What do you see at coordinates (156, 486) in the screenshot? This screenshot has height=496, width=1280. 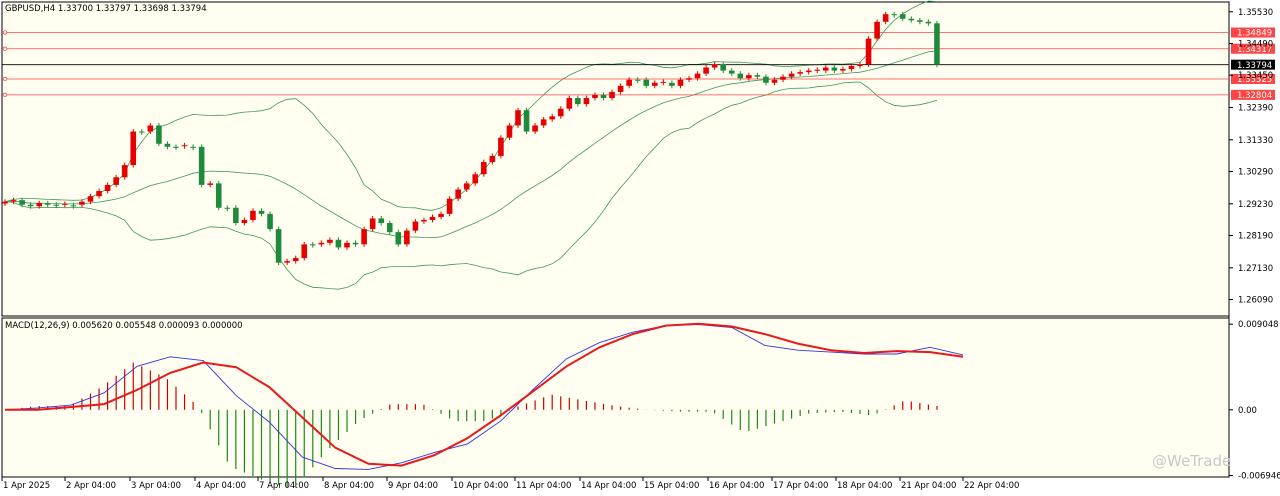 I see `time-tick-label: 3 Apr 04:00` at bounding box center [156, 486].